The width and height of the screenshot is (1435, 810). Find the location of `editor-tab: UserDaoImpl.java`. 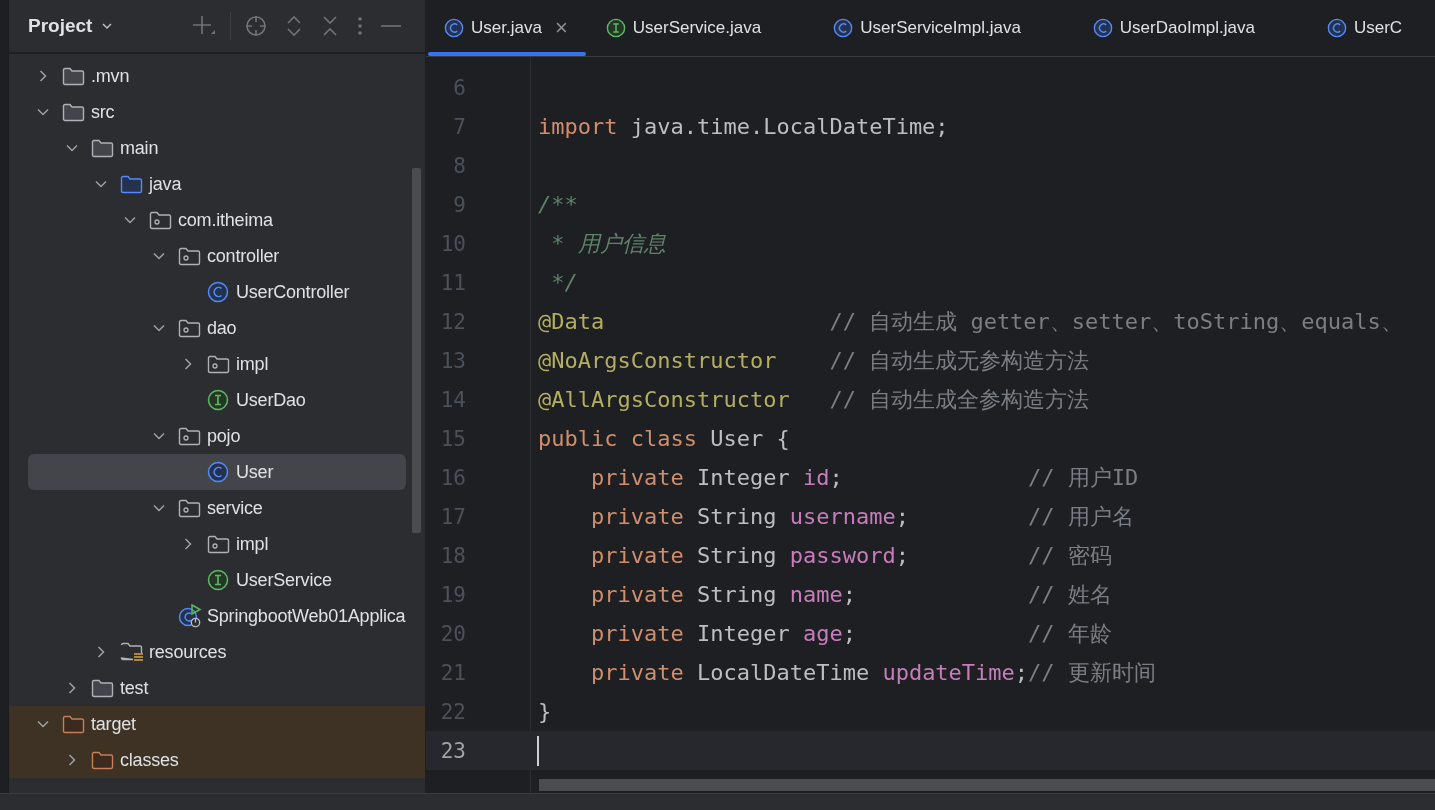

editor-tab: UserDaoImpl.java is located at coordinates (1191, 28).